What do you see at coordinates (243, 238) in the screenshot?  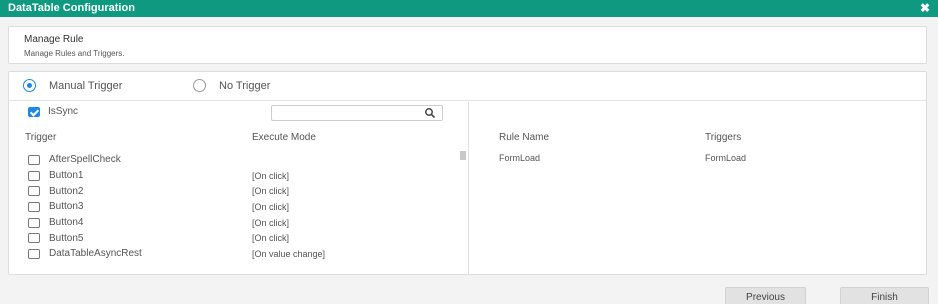 I see `trigger-item-button5: Button5 [On click]` at bounding box center [243, 238].